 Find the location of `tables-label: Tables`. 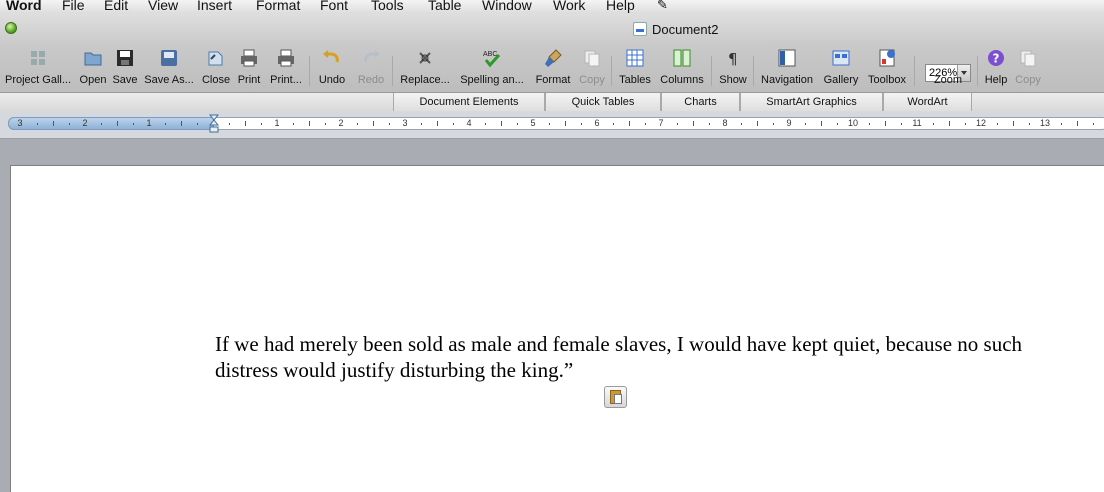

tables-label: Tables is located at coordinates (635, 80).